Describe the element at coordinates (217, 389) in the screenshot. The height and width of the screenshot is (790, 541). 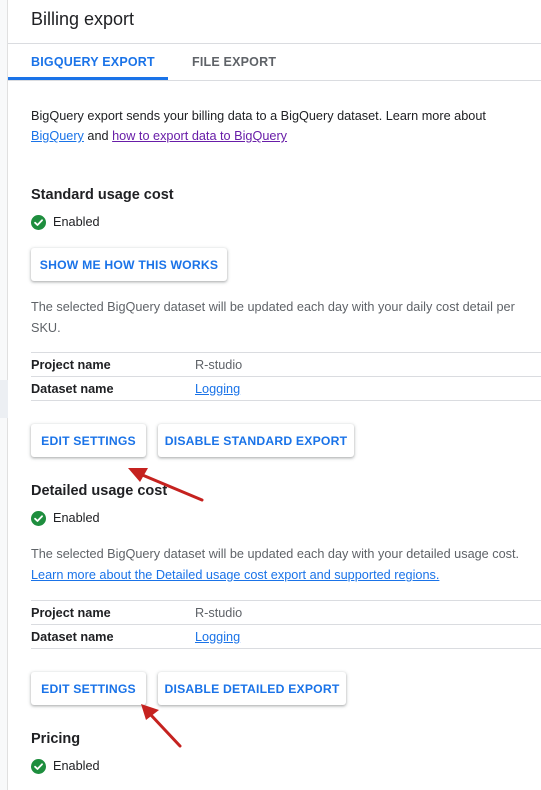
I see `standard-dataset-link: Logging` at that location.